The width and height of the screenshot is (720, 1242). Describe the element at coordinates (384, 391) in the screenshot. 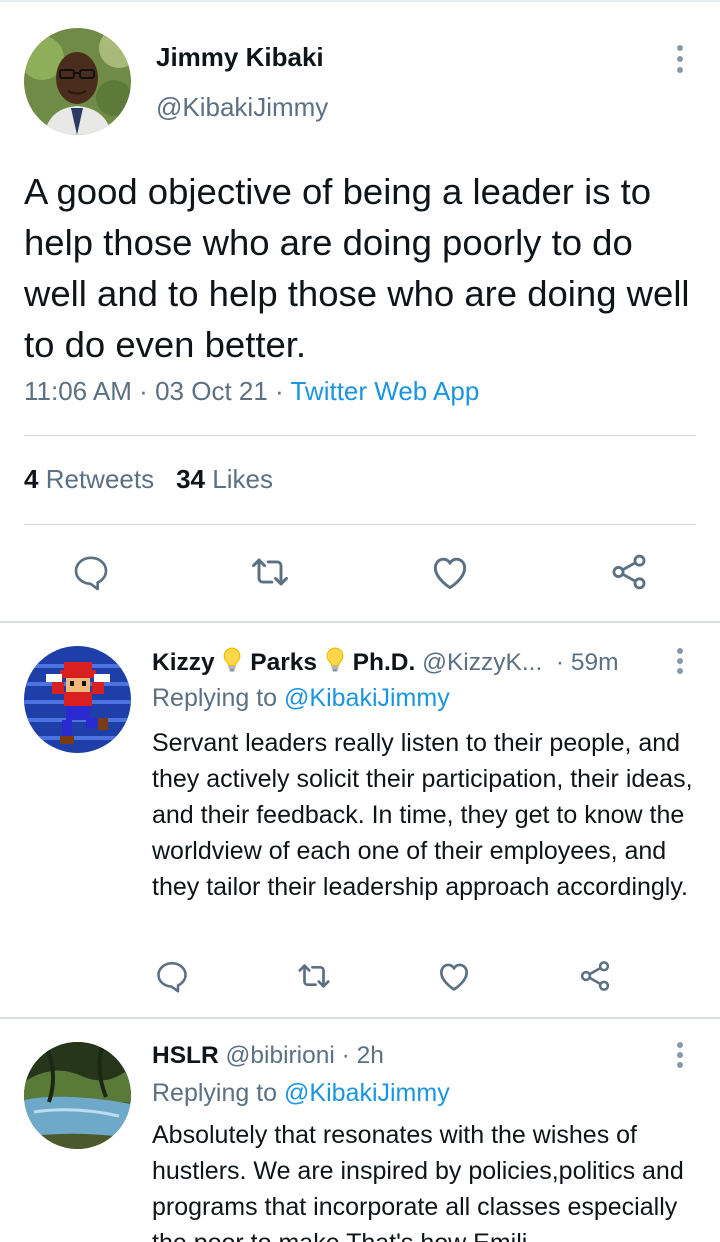

I see `tweet-source-link: Twitter Web App` at that location.